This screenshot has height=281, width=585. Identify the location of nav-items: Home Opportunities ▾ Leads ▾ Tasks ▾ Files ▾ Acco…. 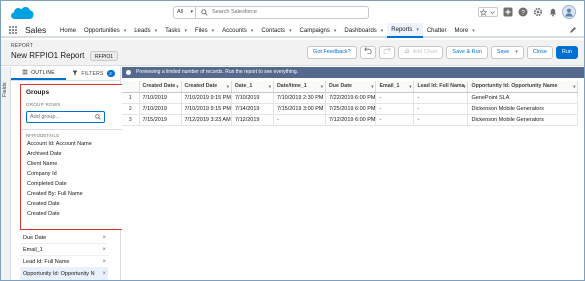
(267, 30).